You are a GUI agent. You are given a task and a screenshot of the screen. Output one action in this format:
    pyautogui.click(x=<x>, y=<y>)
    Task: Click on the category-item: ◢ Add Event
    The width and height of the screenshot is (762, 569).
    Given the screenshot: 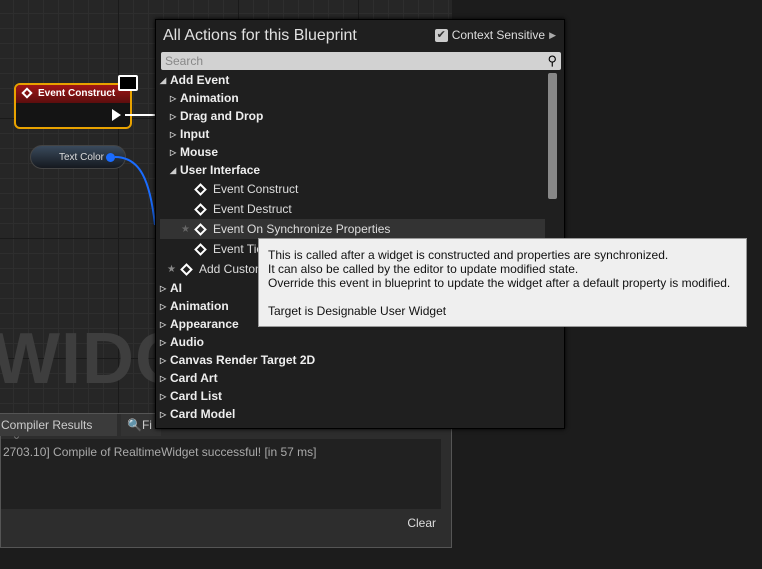 What is the action you would take?
    pyautogui.click(x=352, y=80)
    